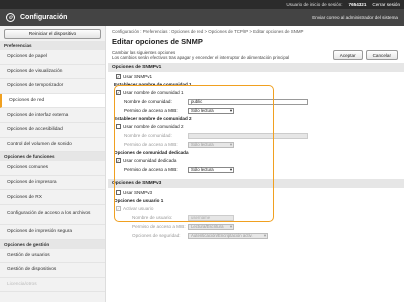 Image resolution: width=404 pixels, height=302 pixels. Describe the element at coordinates (202, 145) in the screenshot. I see `community2-perm-value: Sólo lectura` at that location.